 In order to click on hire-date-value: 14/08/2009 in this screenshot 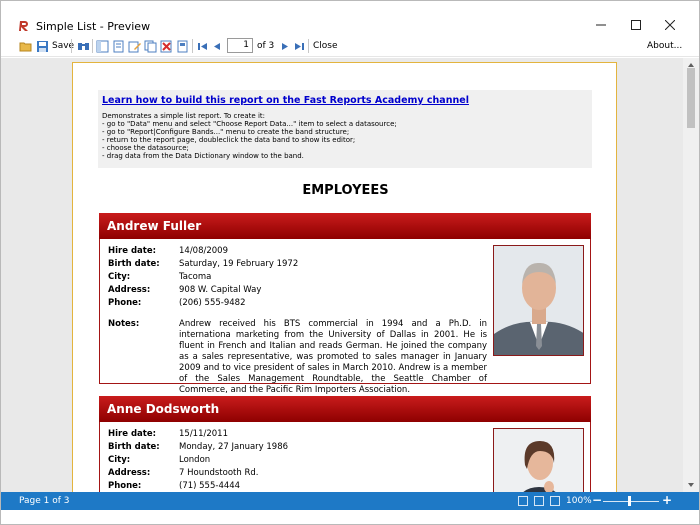, I will do `click(203, 251)`.